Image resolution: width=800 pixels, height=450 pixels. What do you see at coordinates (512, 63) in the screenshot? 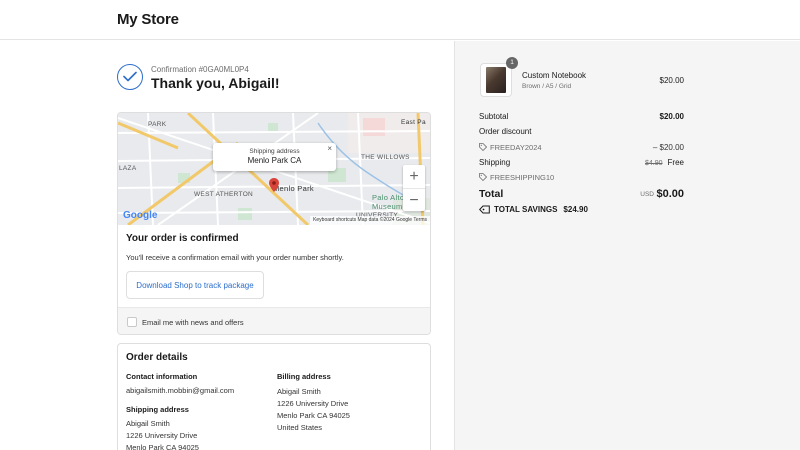
I see `quantity-badge: 1` at bounding box center [512, 63].